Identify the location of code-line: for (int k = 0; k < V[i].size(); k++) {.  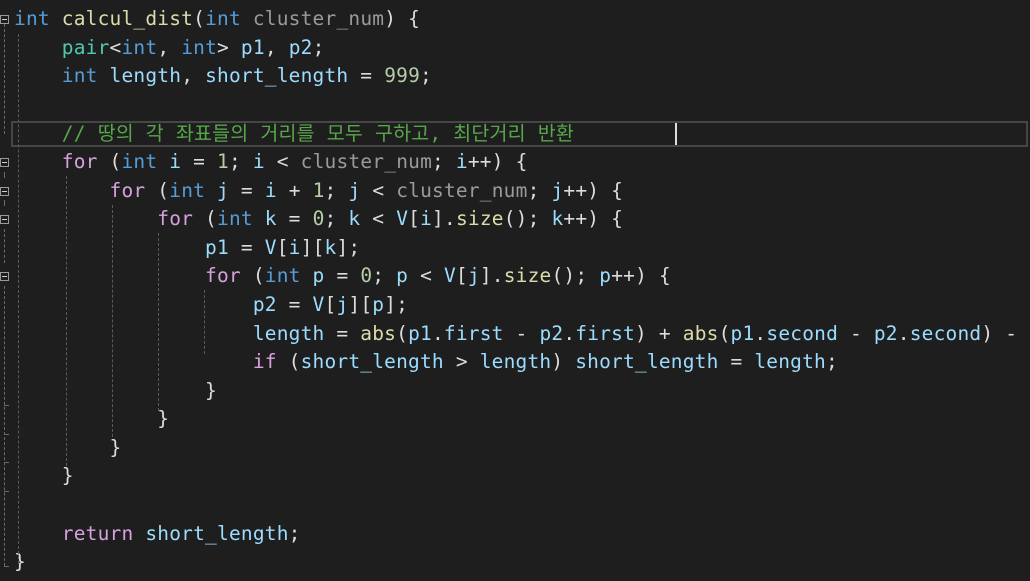
(318, 219).